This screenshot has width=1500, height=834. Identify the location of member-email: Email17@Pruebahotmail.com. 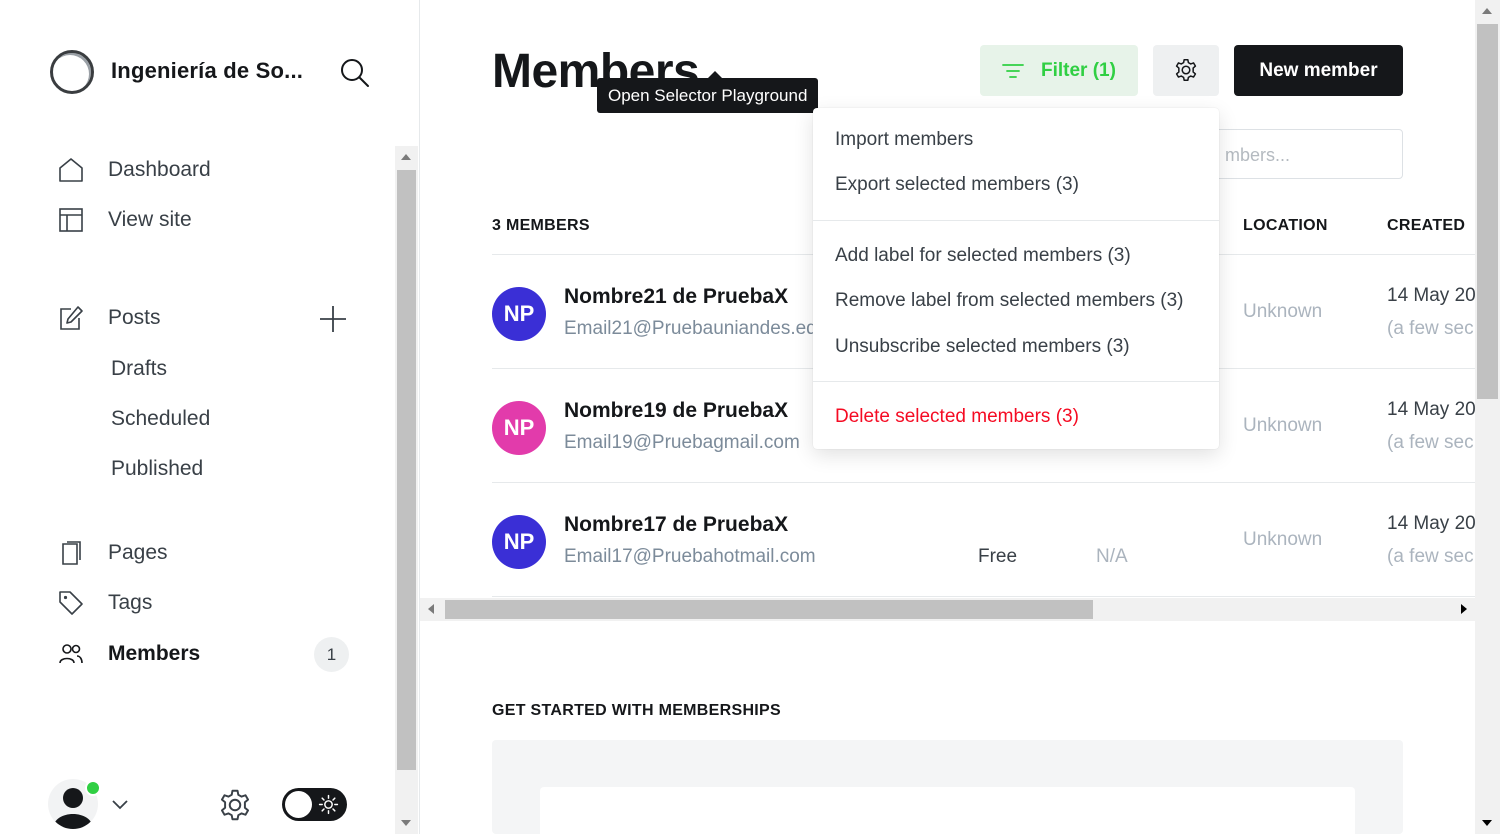
(690, 556).